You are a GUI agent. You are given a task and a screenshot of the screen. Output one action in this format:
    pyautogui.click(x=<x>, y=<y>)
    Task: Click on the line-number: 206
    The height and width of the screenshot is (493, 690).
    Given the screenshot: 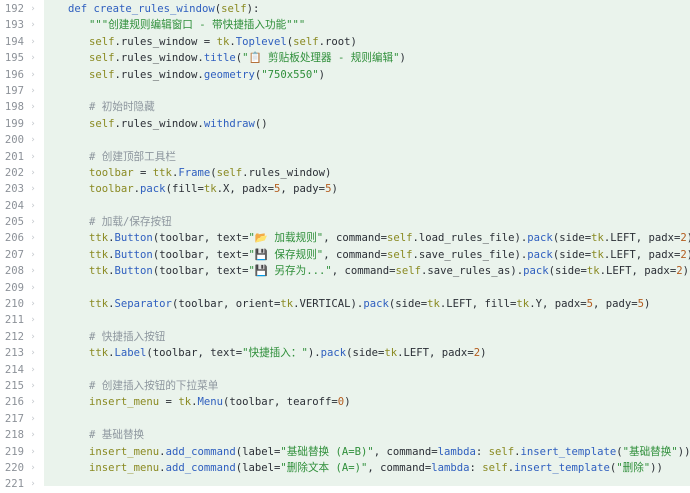 What is the action you would take?
    pyautogui.click(x=14, y=238)
    